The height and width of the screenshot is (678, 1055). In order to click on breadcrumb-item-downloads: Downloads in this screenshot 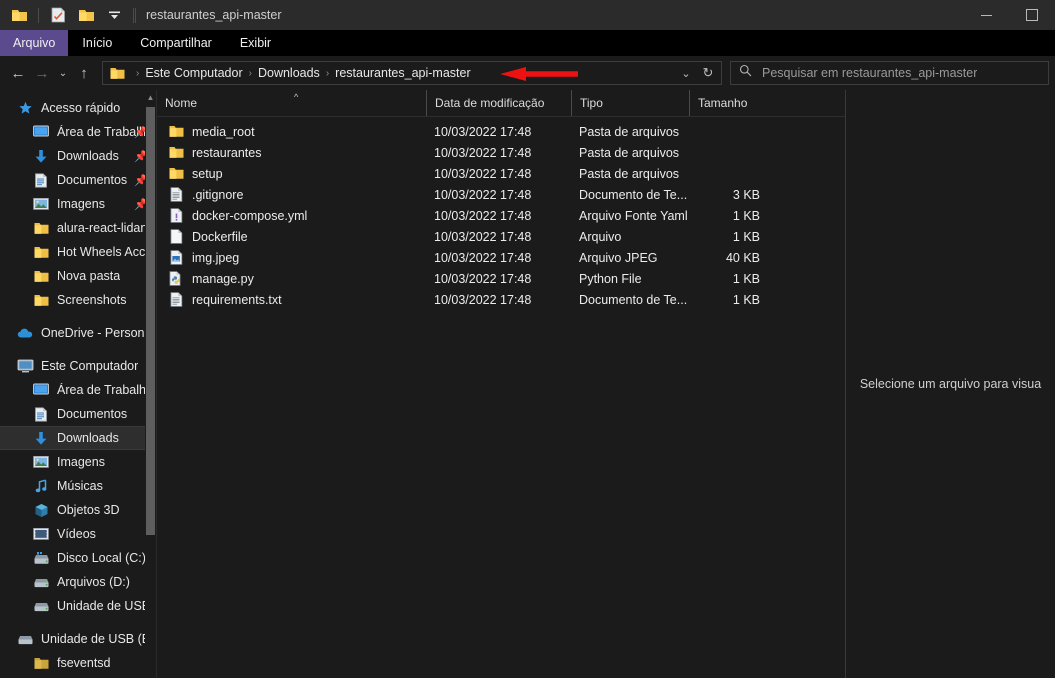, I will do `click(289, 73)`.